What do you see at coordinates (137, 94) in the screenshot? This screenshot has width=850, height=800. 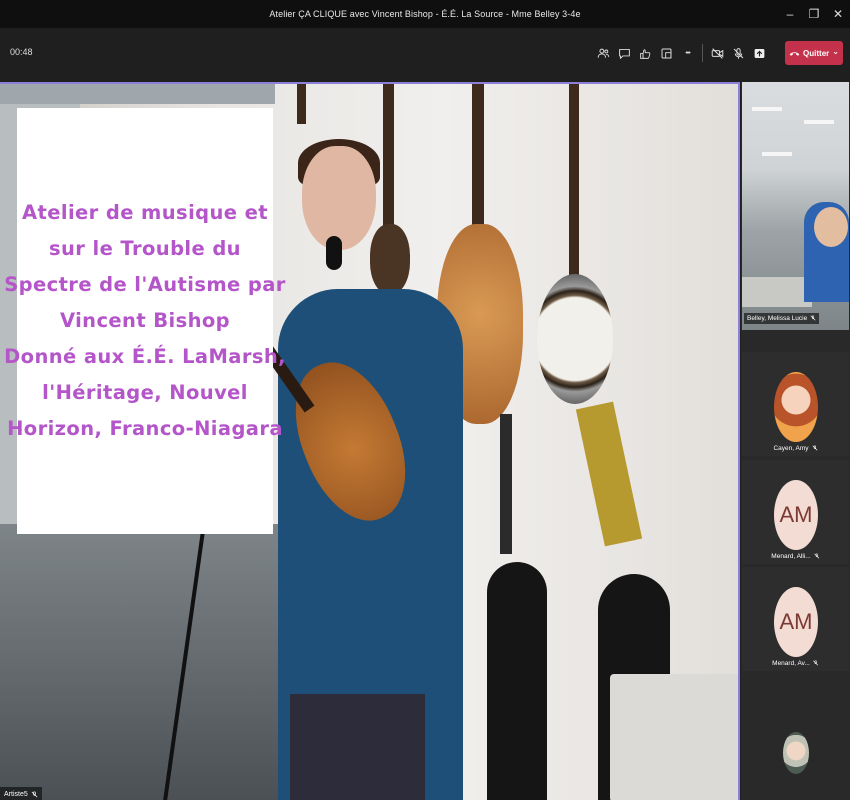 I see `background-window` at bounding box center [137, 94].